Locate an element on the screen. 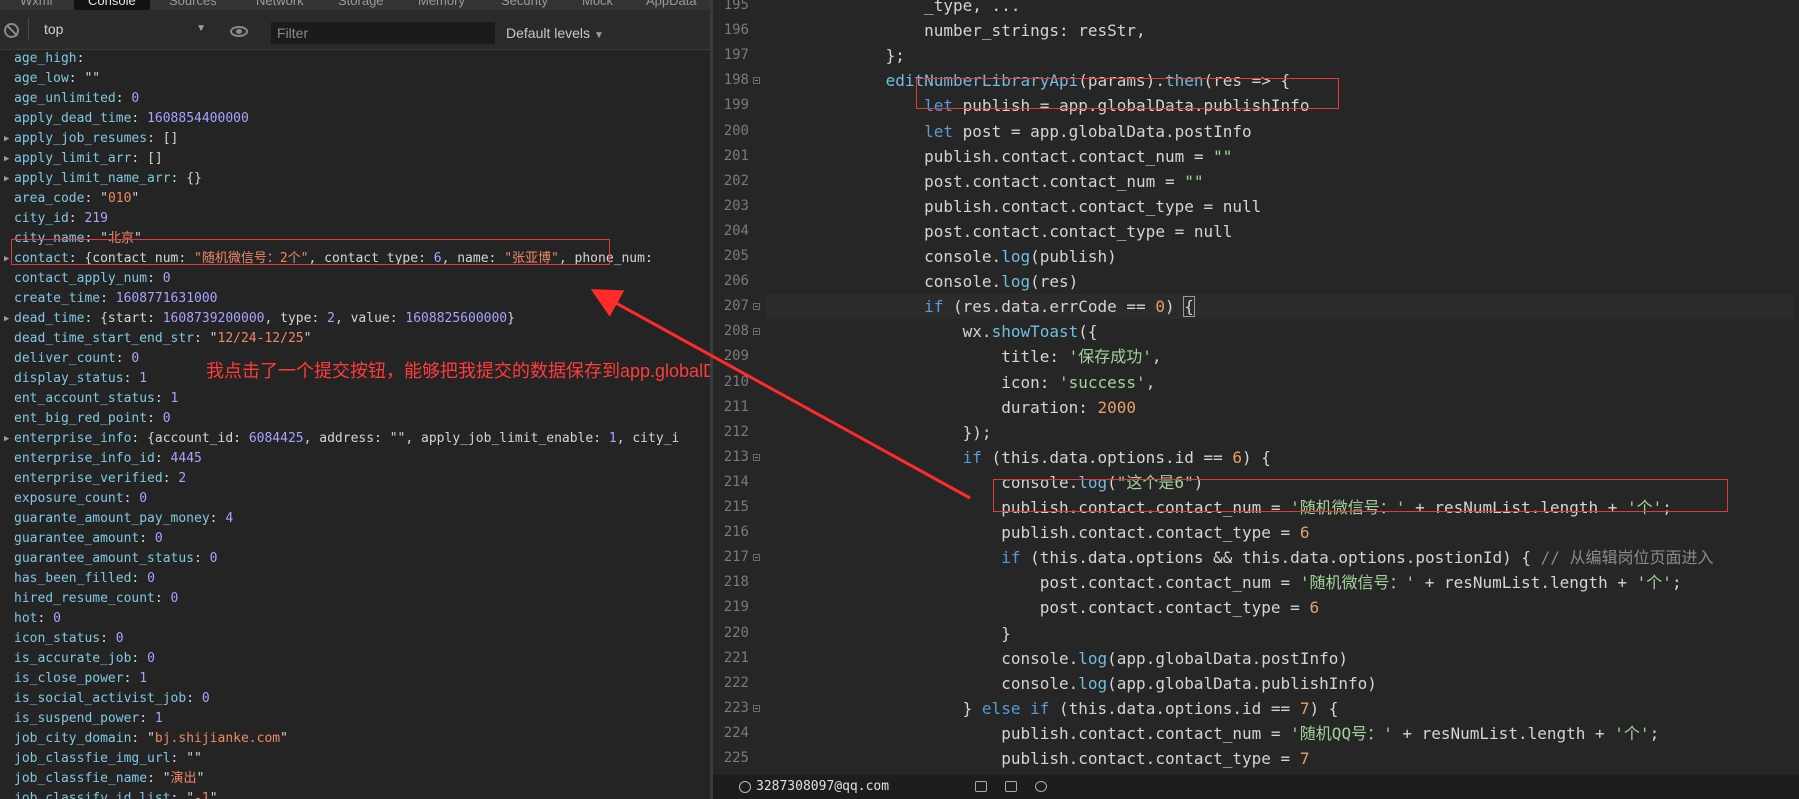 The height and width of the screenshot is (799, 1799). eye-icon is located at coordinates (239, 31).